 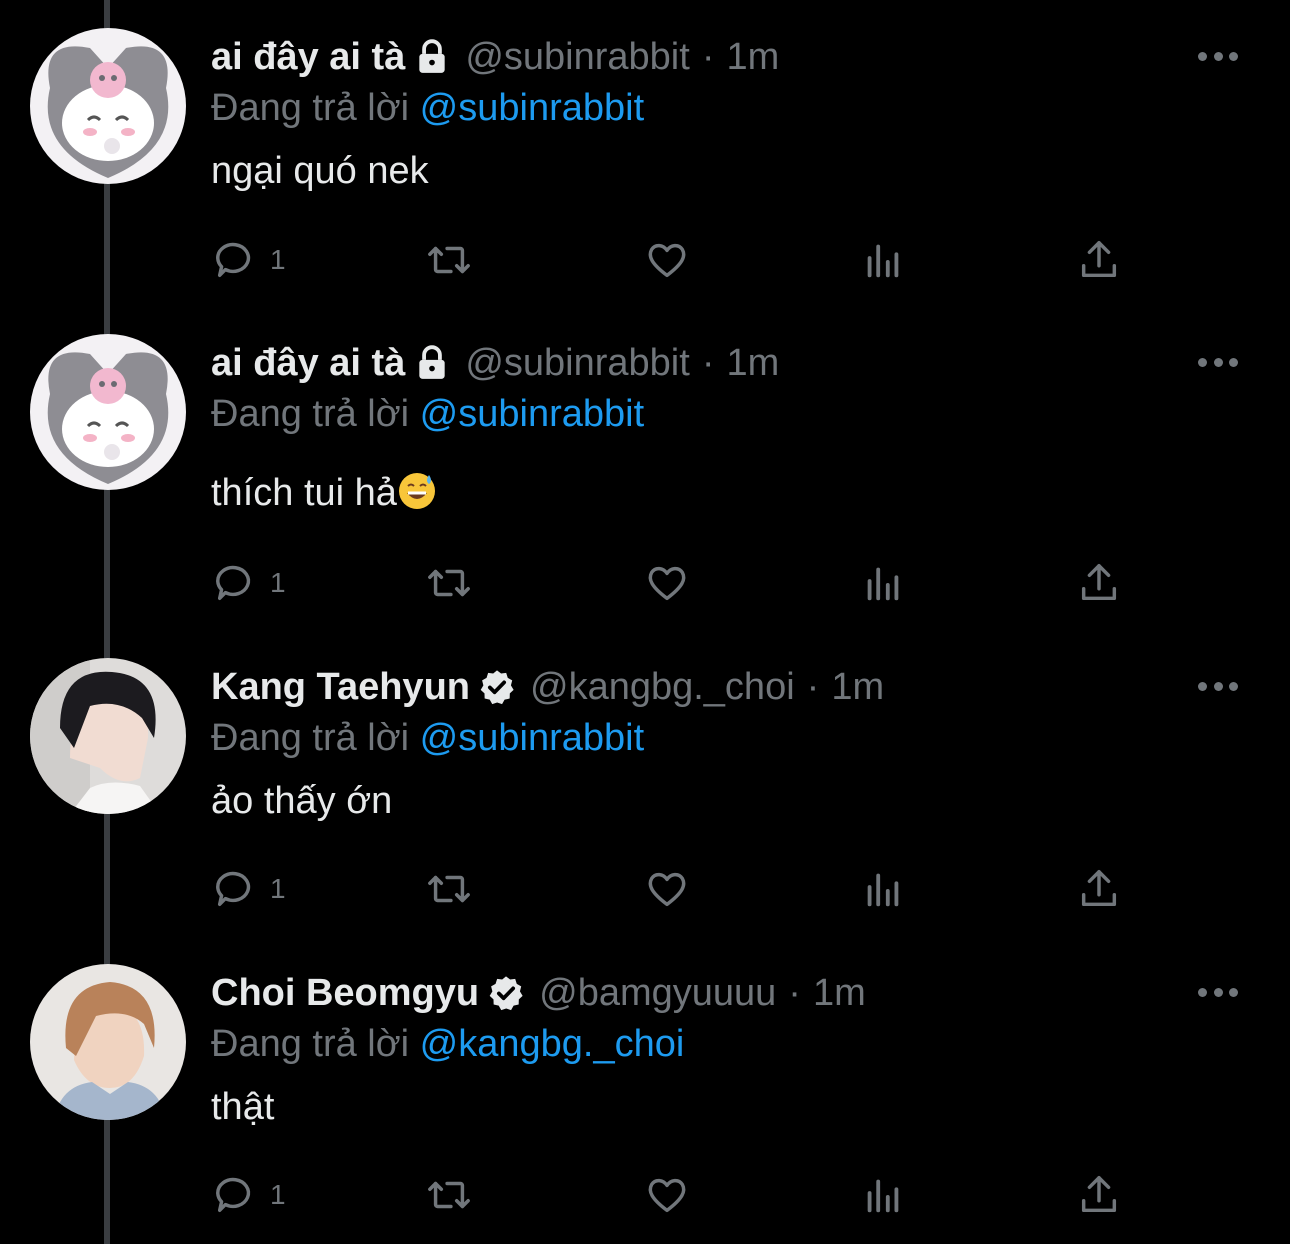 What do you see at coordinates (720, 493) in the screenshot?
I see `tweet-text: thích tui hả` at bounding box center [720, 493].